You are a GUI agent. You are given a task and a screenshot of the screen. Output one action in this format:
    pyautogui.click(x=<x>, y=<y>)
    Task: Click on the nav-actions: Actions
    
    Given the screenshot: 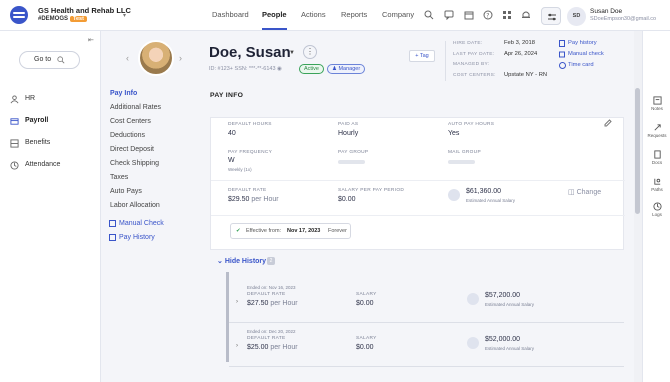 What is the action you would take?
    pyautogui.click(x=313, y=14)
    